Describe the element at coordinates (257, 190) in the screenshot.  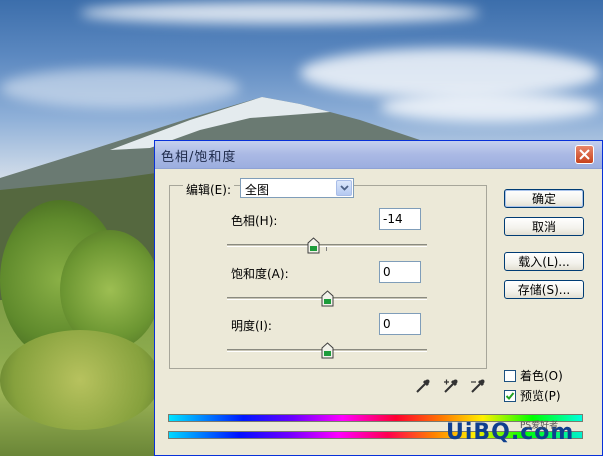
I see `edit-select-value: 全图` at that location.